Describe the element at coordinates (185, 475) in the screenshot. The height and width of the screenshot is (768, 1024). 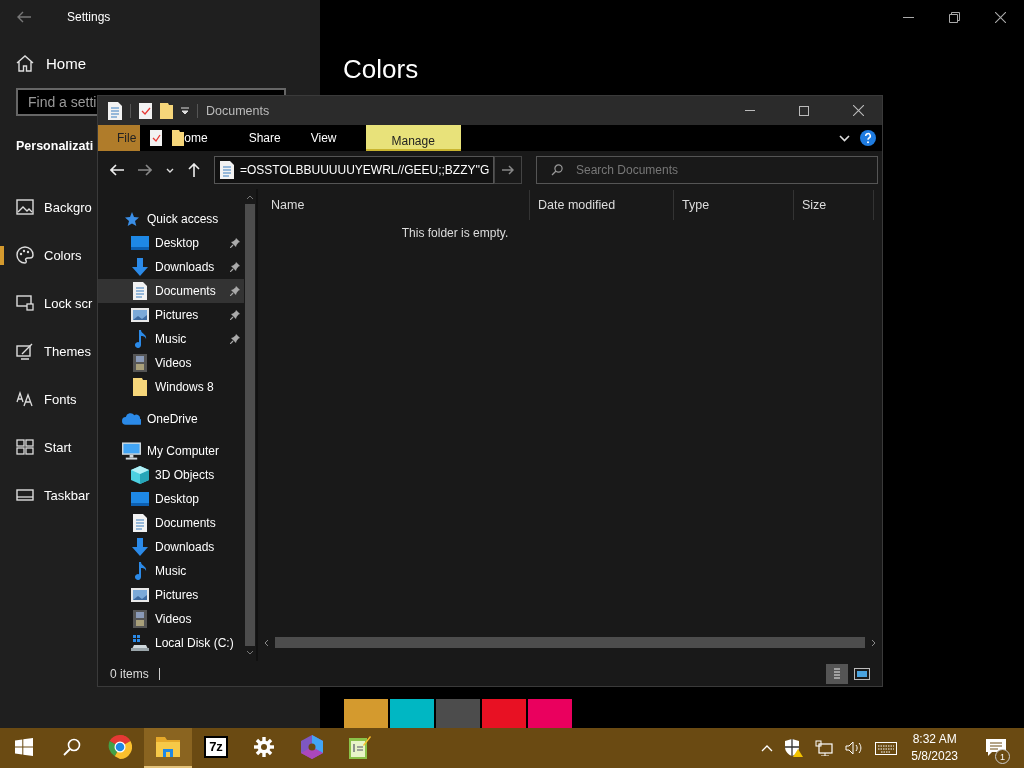
I see `nav-label: 3D Objects` at that location.